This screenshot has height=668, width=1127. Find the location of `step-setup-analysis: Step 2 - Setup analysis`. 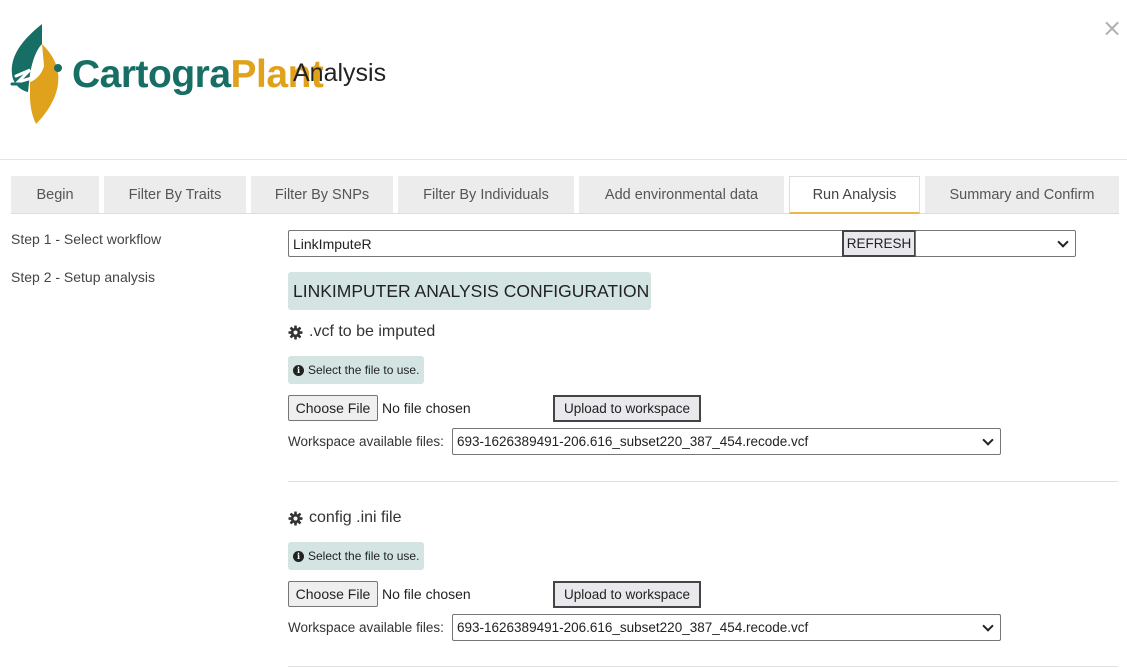

step-setup-analysis: Step 2 - Setup analysis is located at coordinates (83, 277).